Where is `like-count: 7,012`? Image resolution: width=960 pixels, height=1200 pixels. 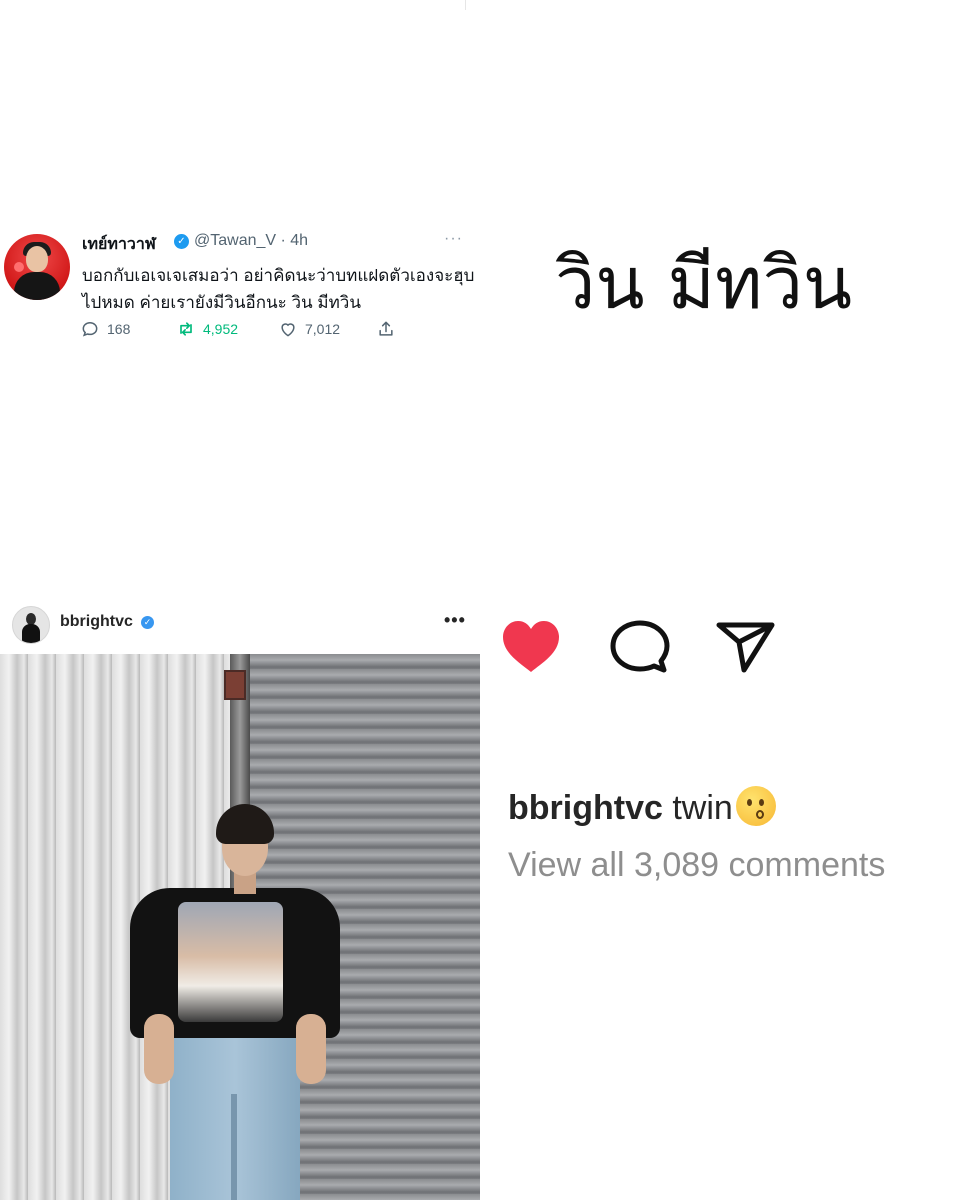 like-count: 7,012 is located at coordinates (323, 329).